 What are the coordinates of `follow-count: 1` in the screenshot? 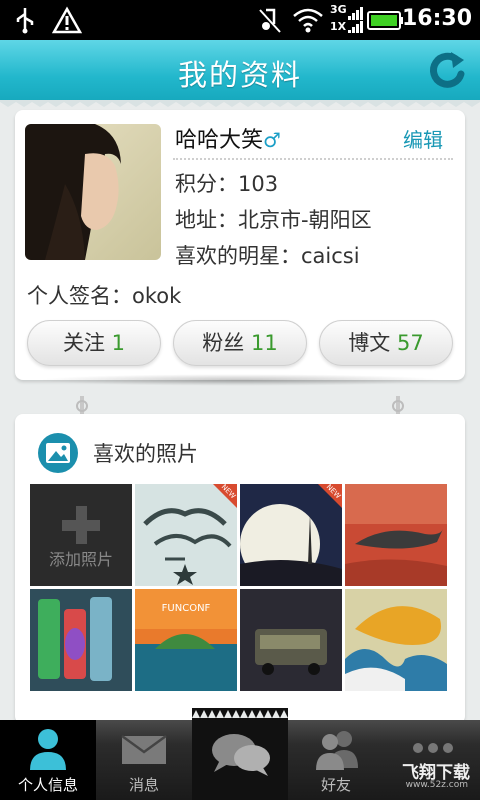 It's located at (118, 343).